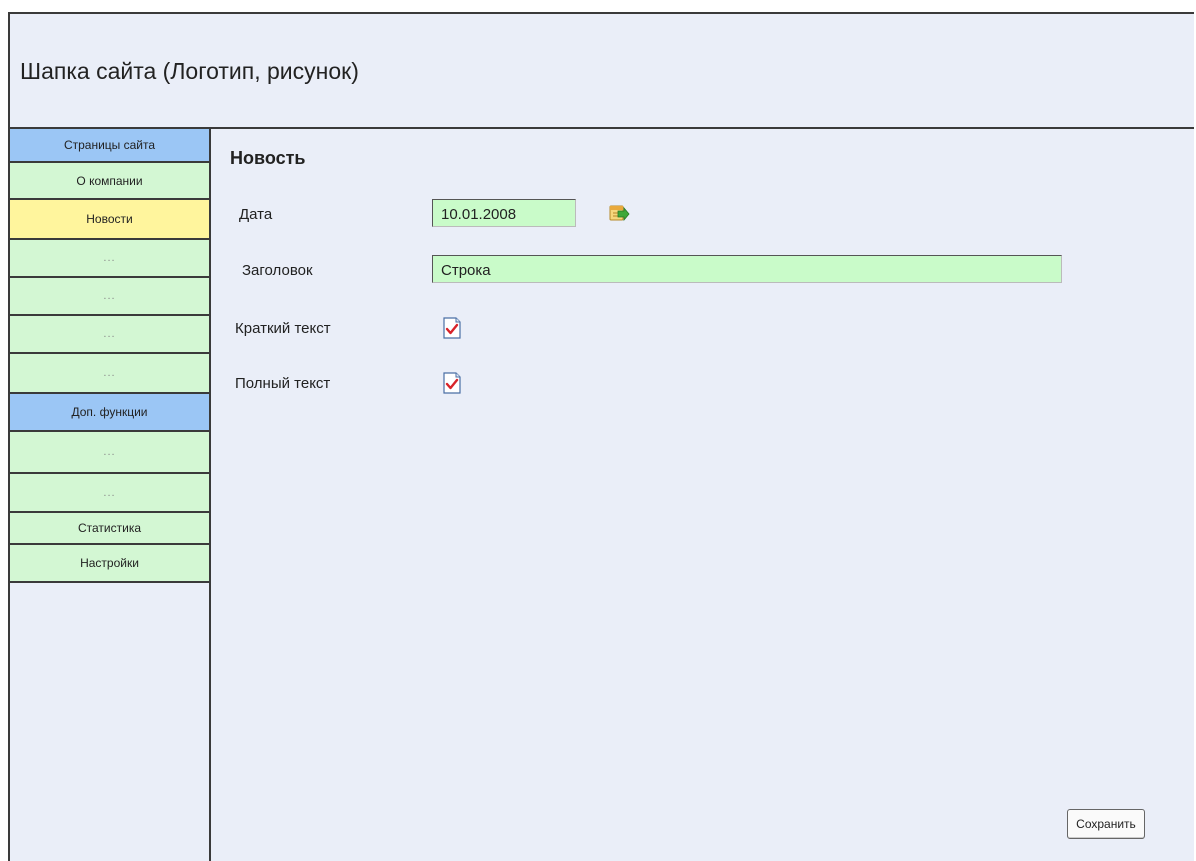  Describe the element at coordinates (189, 71) in the screenshot. I see `header-title: Шапка сайта (Логотип, рисунок)` at that location.